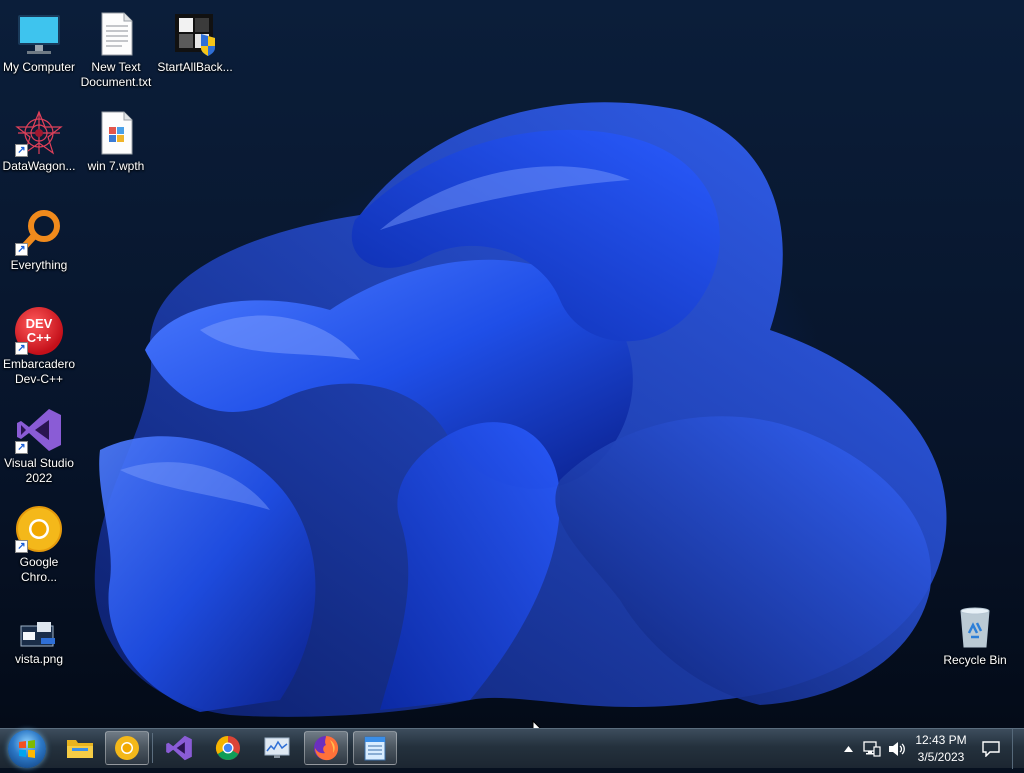 The height and width of the screenshot is (773, 1024). Describe the element at coordinates (941, 749) in the screenshot. I see `taskbar-clock: 12:43 PM 3/5/2023` at that location.